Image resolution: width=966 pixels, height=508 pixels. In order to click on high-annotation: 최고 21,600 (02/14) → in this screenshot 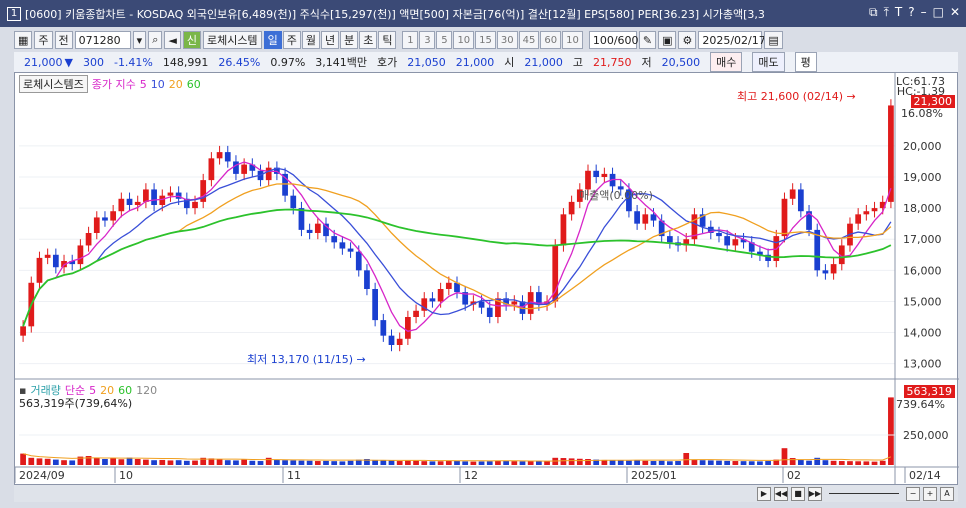, I will do `click(796, 96)`.